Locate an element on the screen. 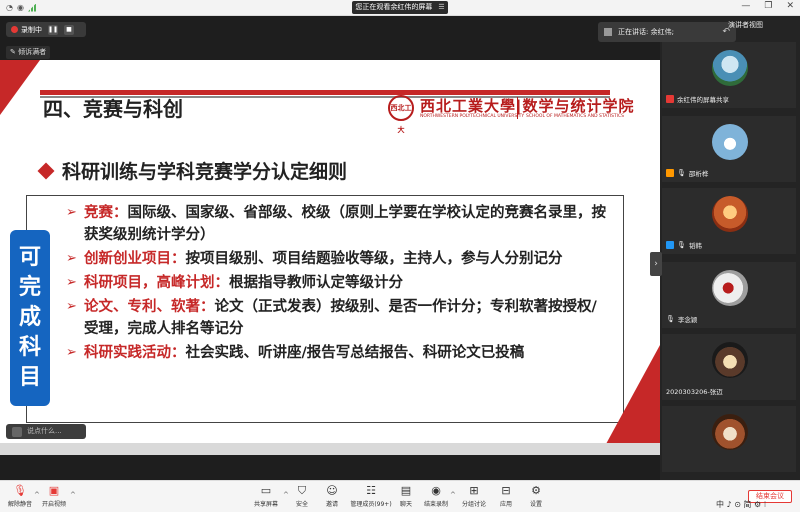 This screenshot has width=800, height=512. record-icon: ◉ is located at coordinates (436, 490).